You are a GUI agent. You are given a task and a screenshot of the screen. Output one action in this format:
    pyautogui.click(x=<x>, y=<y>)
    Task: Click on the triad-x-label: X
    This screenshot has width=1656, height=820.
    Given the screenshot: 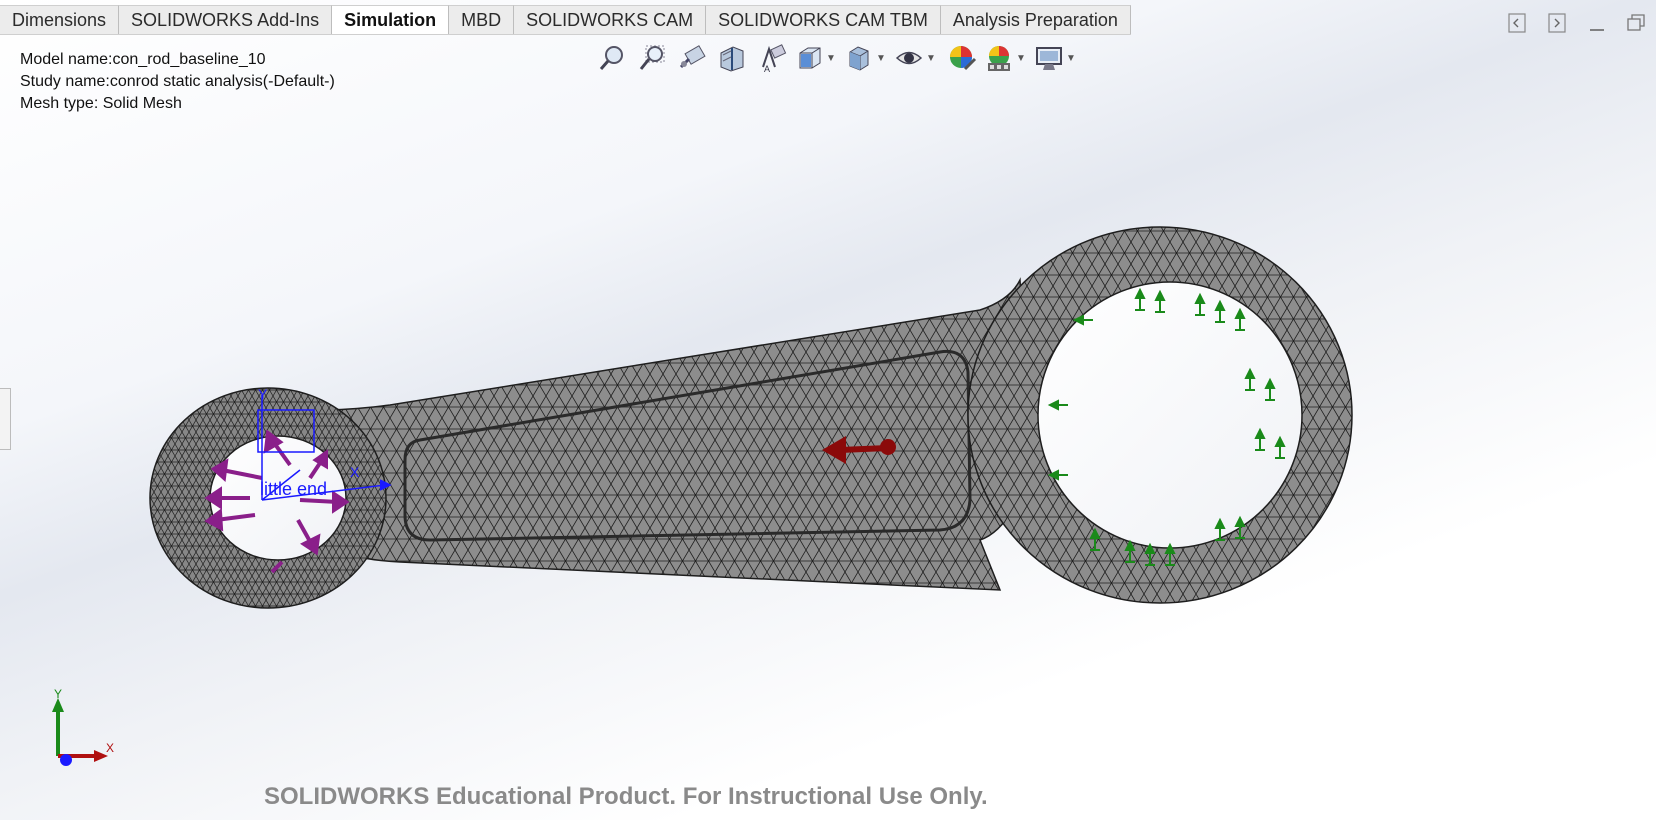 What is the action you would take?
    pyautogui.click(x=110, y=748)
    